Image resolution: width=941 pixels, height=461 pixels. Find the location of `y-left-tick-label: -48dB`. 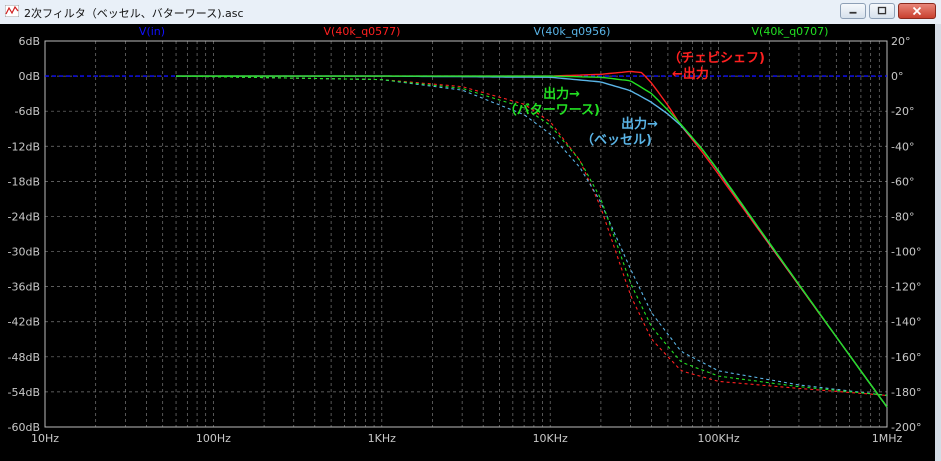

y-left-tick-label: -48dB is located at coordinates (24, 357).